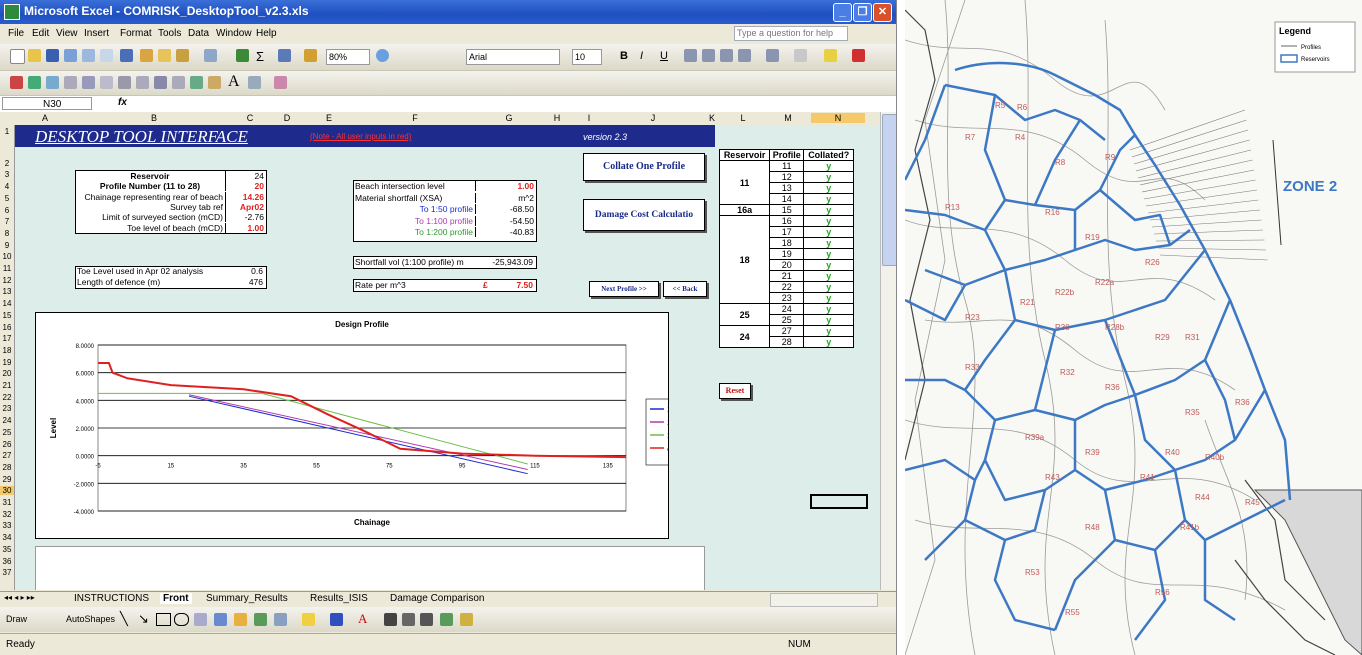 This screenshot has height=655, width=1362. I want to click on fill-icon, so click(308, 619).